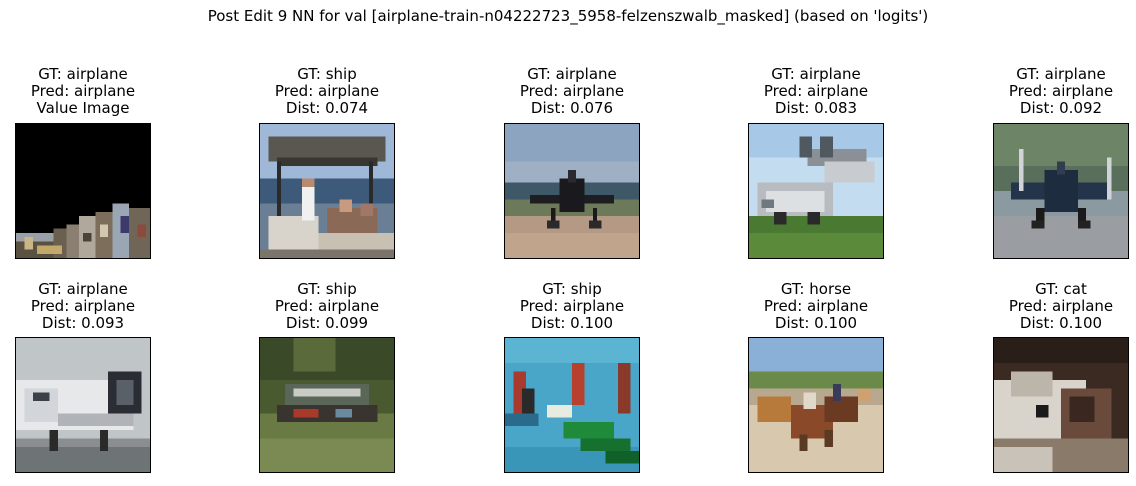  What do you see at coordinates (83, 108) in the screenshot?
I see `caption-detail: Value Image` at bounding box center [83, 108].